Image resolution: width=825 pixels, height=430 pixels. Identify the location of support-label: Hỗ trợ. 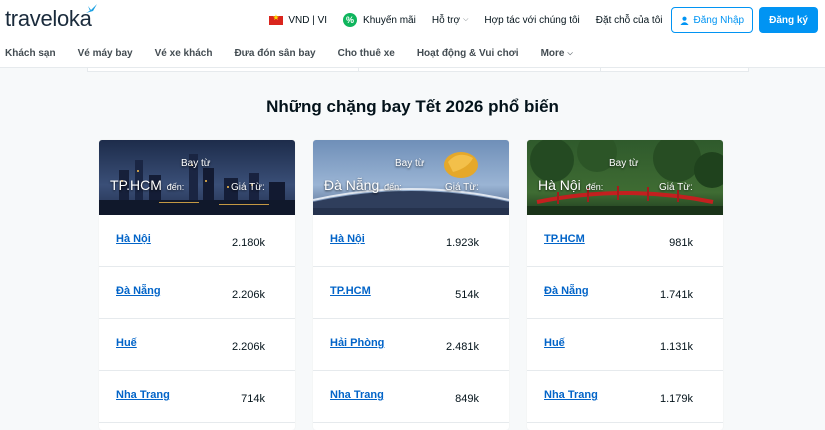
(446, 20).